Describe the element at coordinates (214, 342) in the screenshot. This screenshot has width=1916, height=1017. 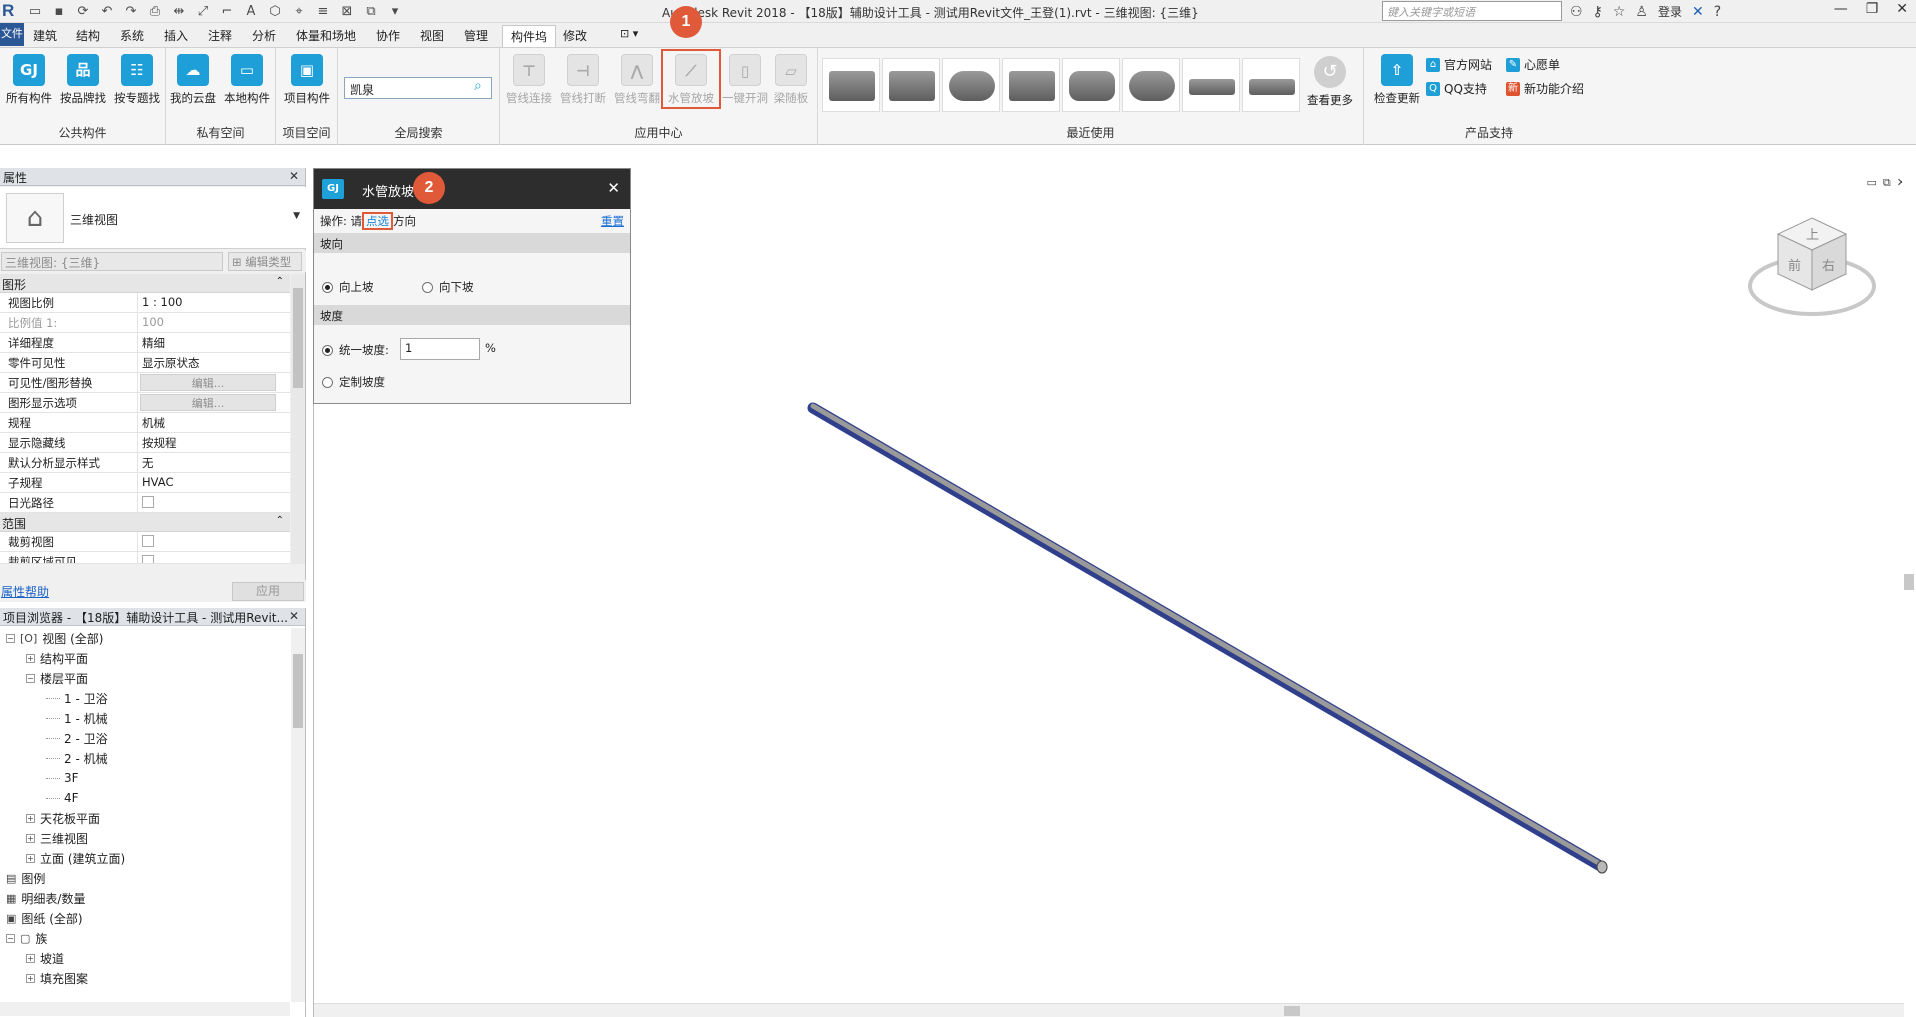
I see `prop-value: 精细` at that location.